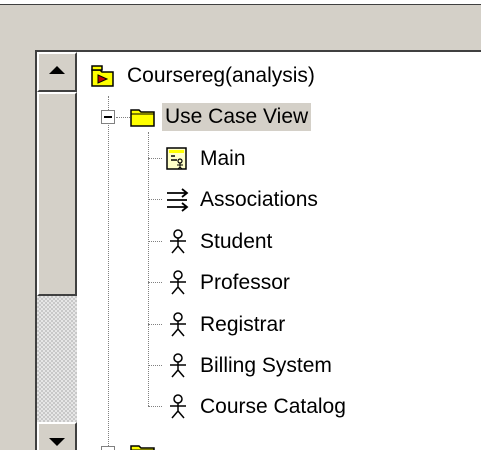 This screenshot has width=481, height=450. I want to click on tree-node-label: Student, so click(236, 241).